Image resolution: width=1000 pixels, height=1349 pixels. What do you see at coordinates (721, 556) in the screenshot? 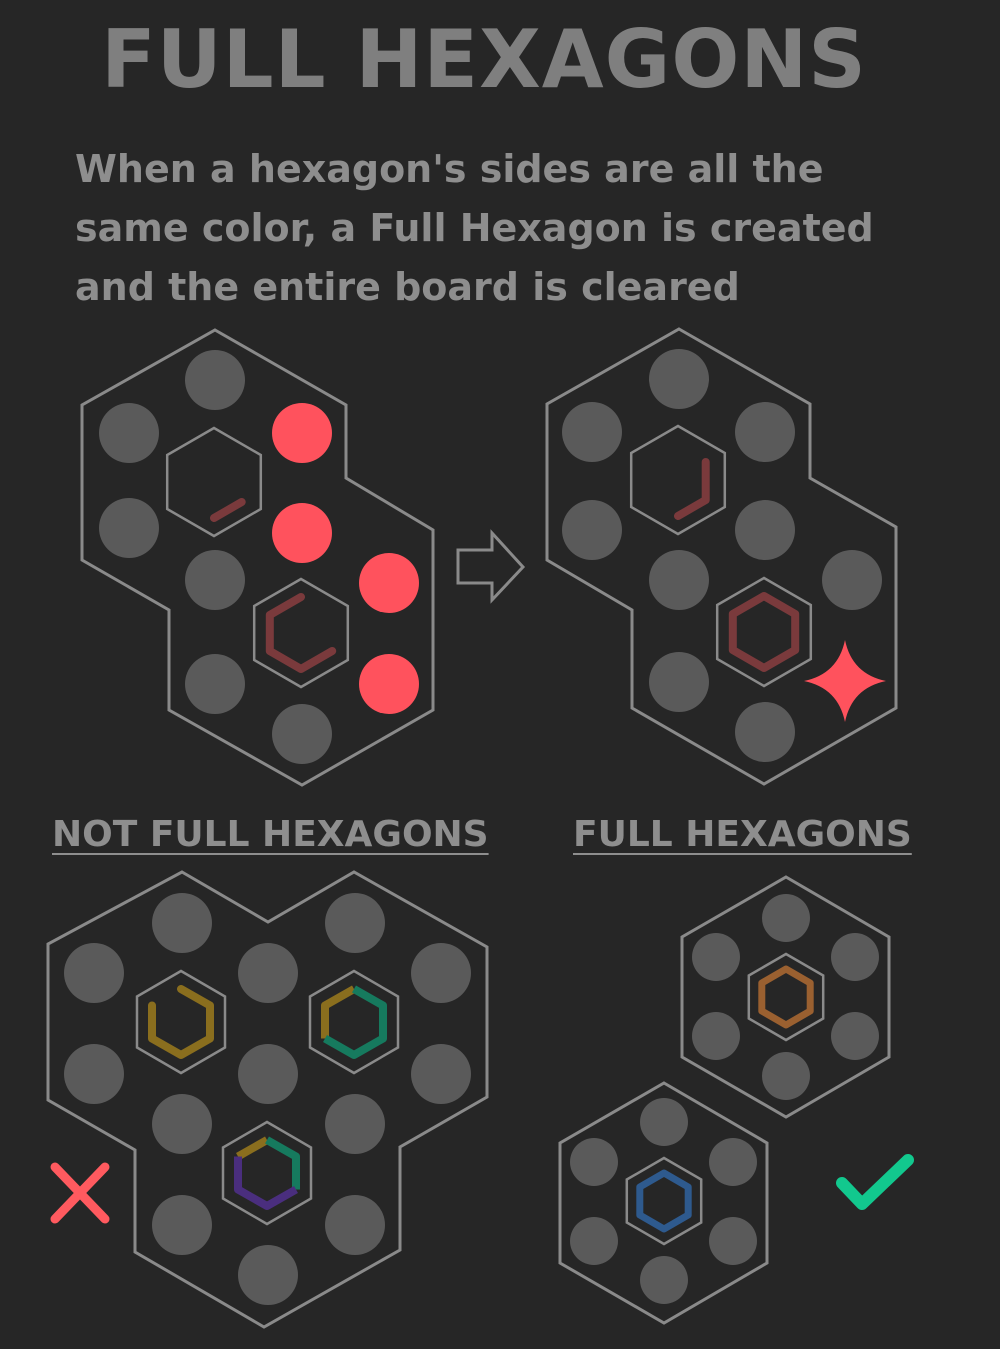
I see `board-after` at bounding box center [721, 556].